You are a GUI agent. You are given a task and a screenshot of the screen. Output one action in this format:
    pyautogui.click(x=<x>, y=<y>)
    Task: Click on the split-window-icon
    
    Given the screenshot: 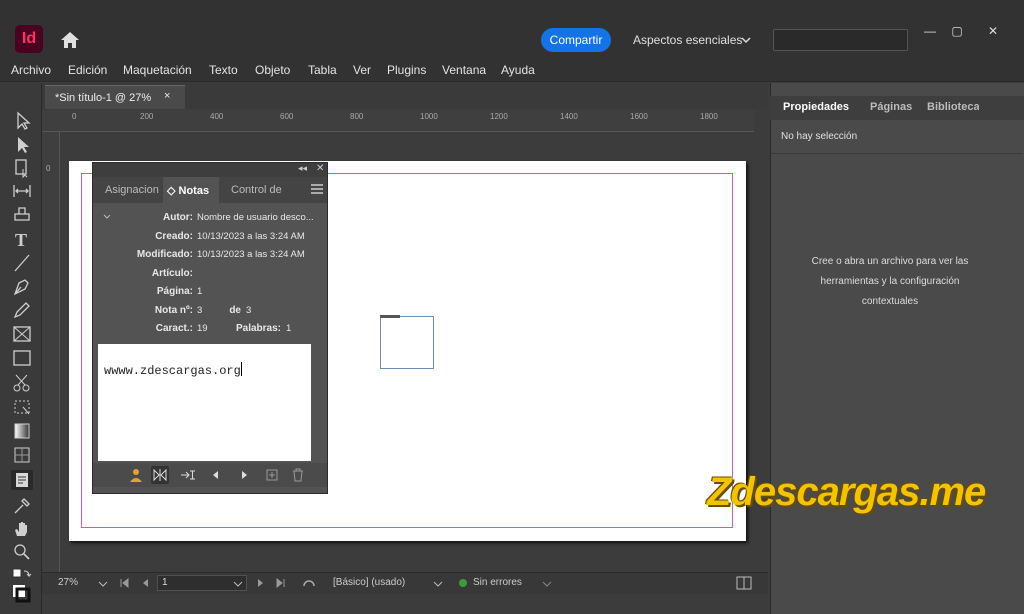 What is the action you would take?
    pyautogui.click(x=744, y=583)
    